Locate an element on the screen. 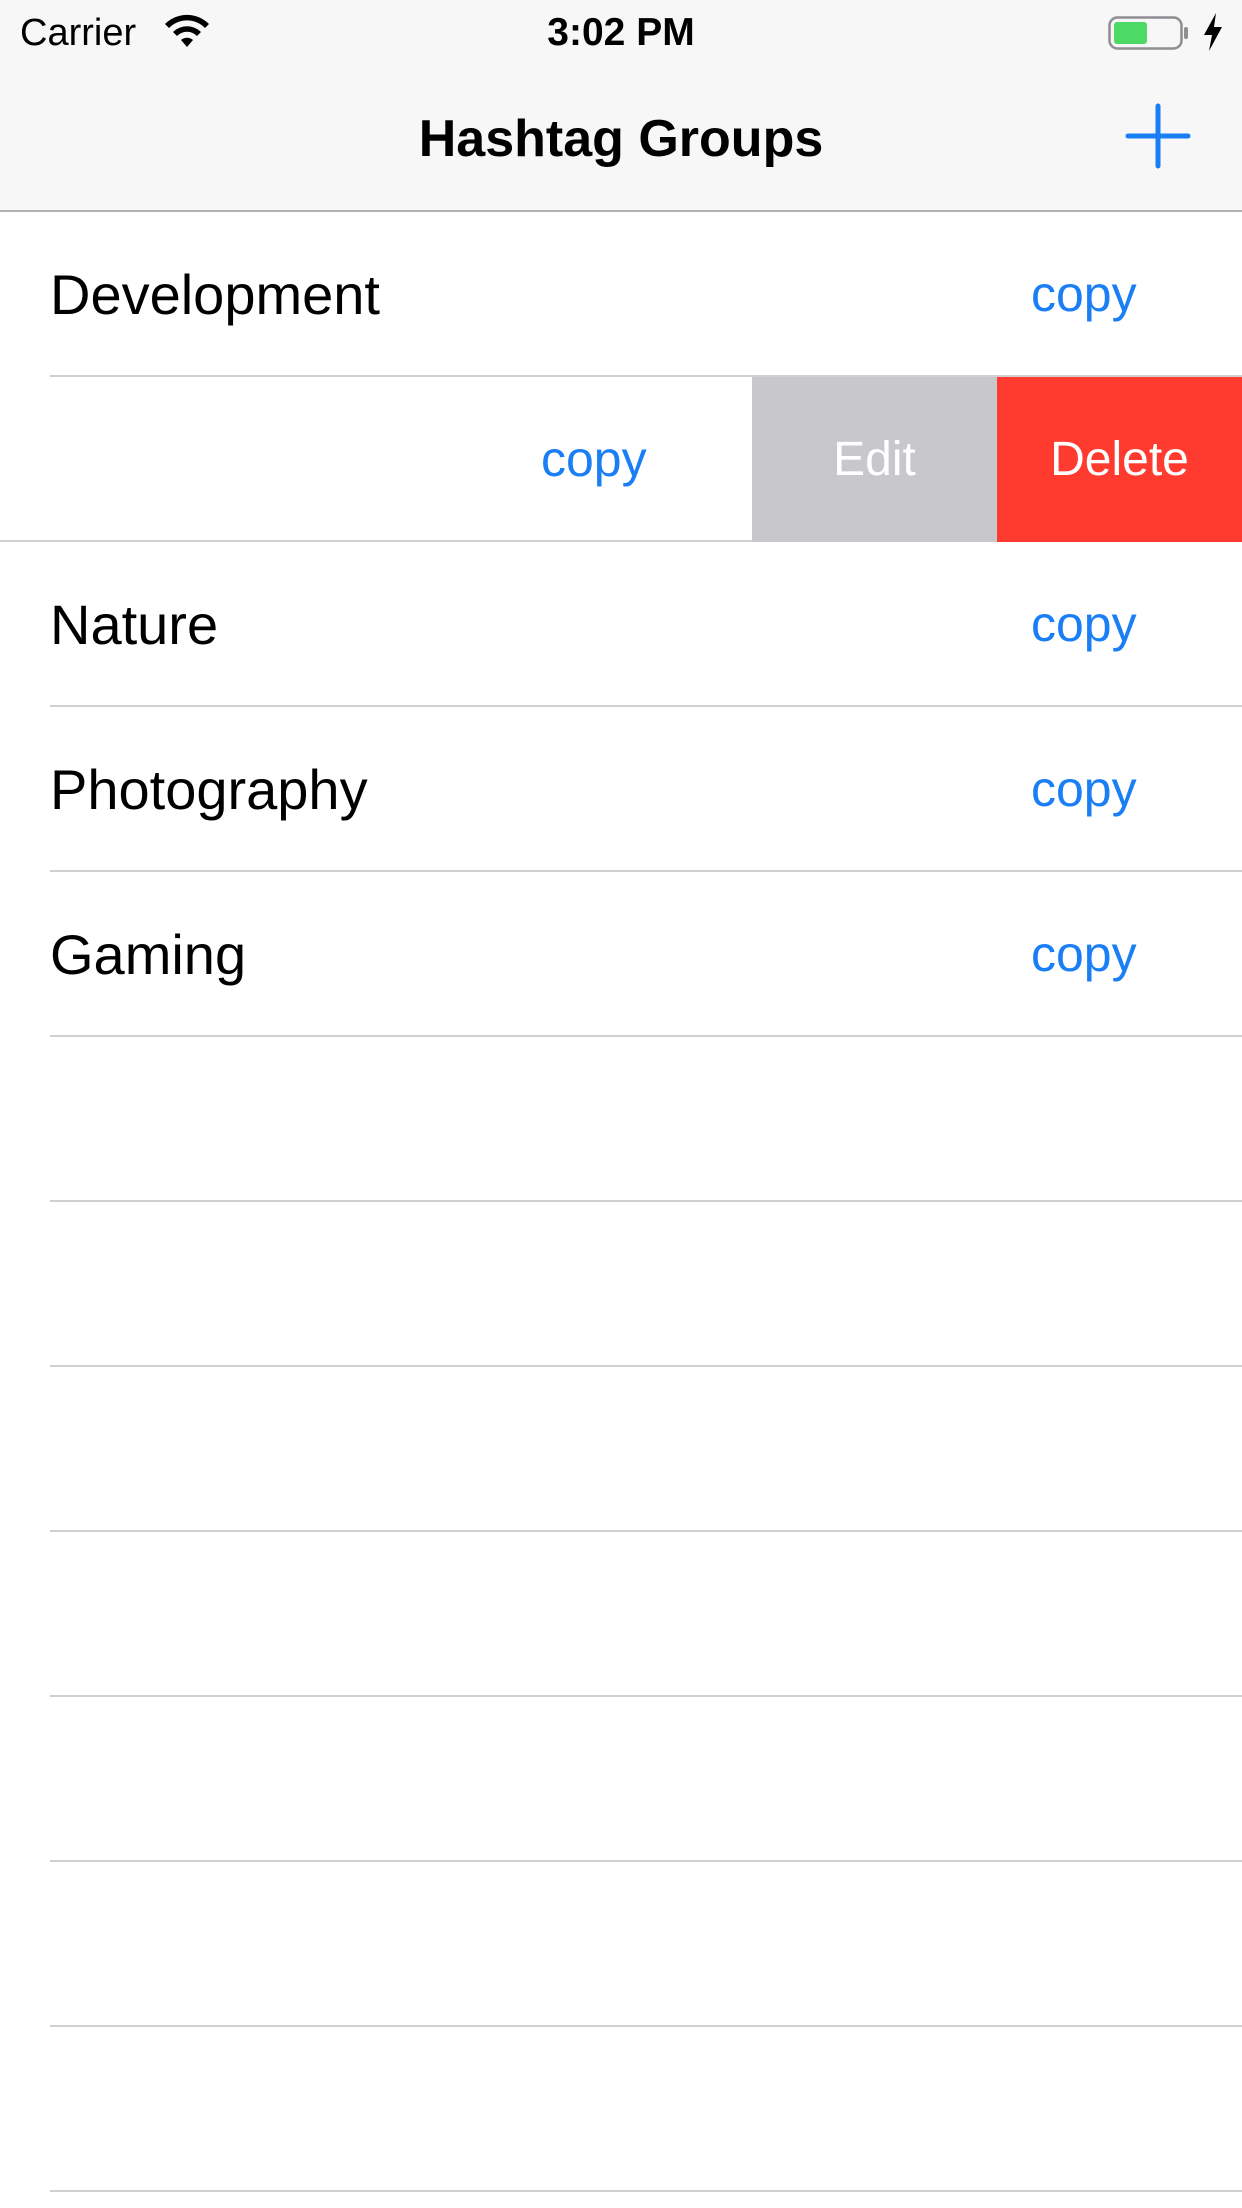  status-bar: Carrier 3:02 PM is located at coordinates (621, 33).